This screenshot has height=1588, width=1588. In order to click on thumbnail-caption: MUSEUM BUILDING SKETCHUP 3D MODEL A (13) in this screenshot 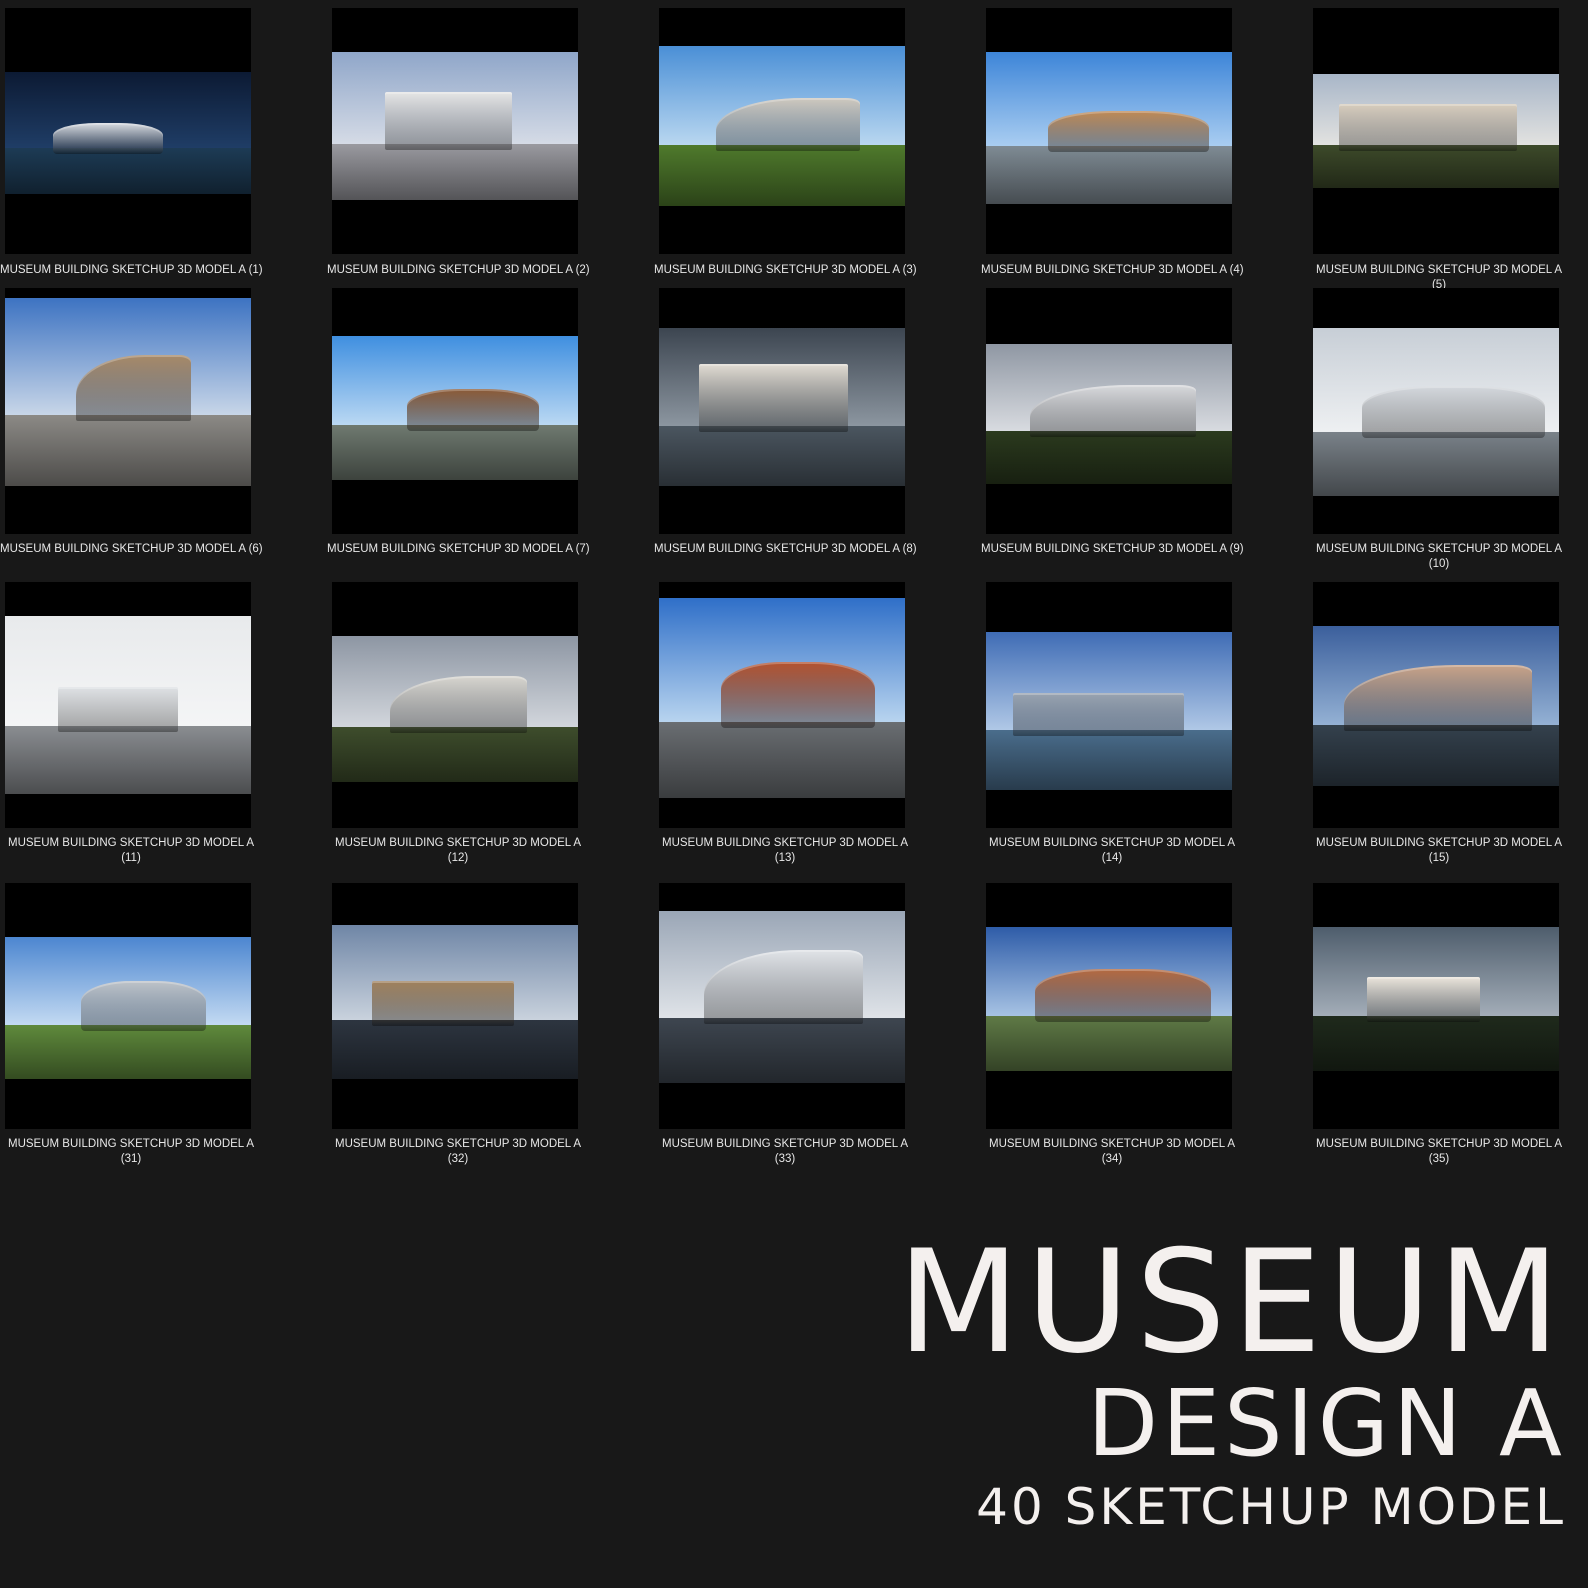, I will do `click(785, 850)`.